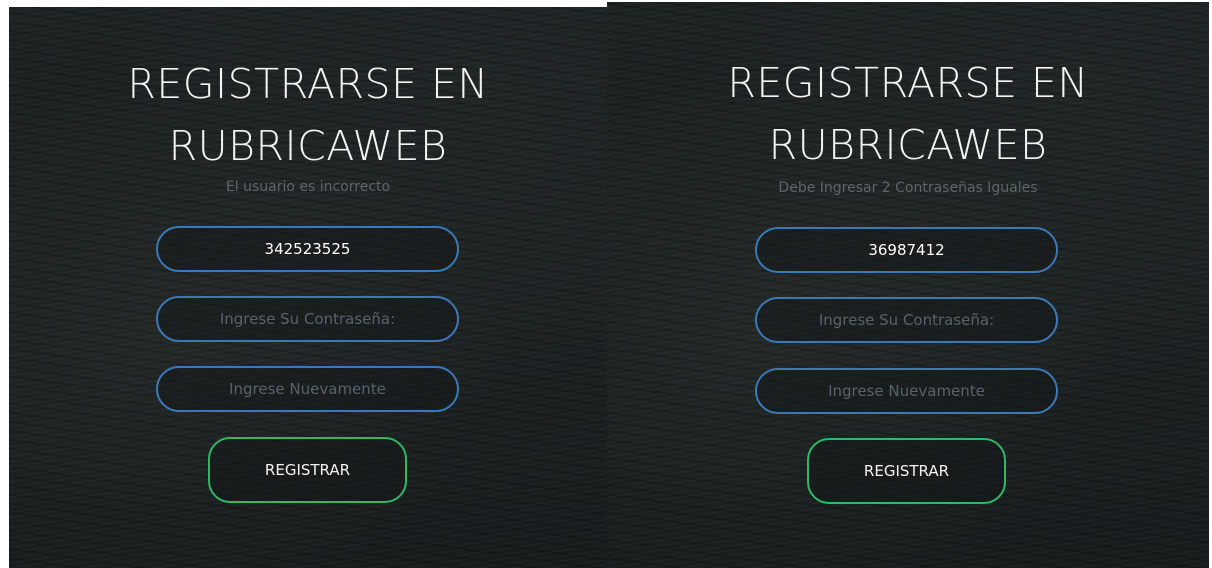 The height and width of the screenshot is (568, 1212). Describe the element at coordinates (908, 188) in the screenshot. I see `error-message: Debe Ingresar 2 Contraseñas Iguales` at that location.